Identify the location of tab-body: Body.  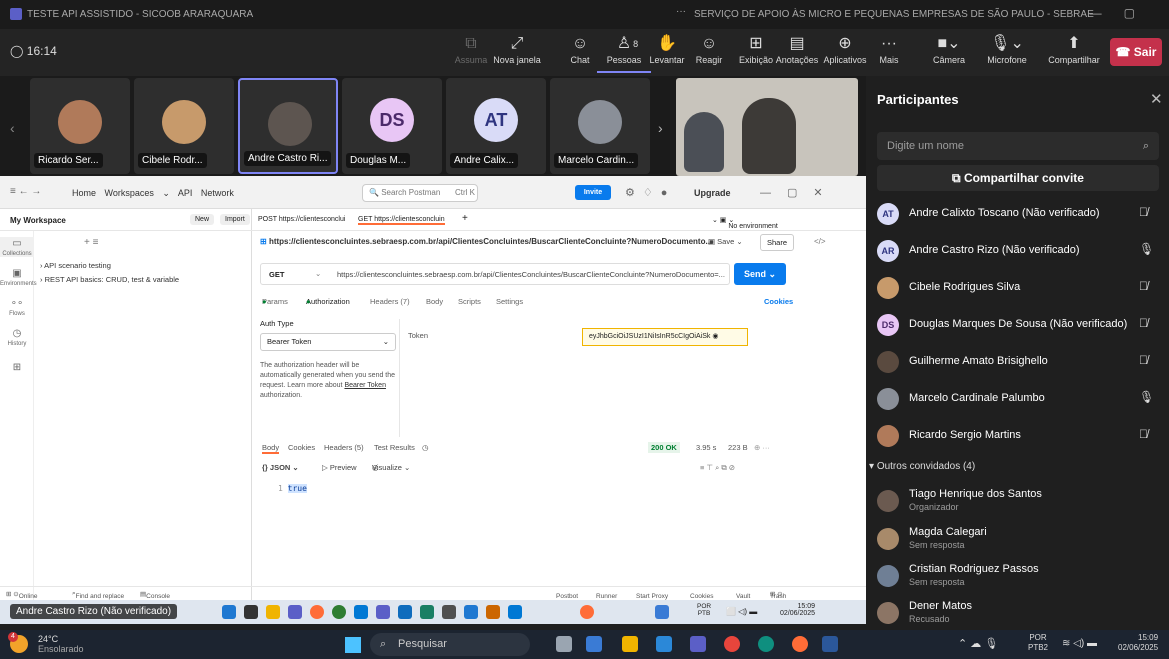
(434, 301).